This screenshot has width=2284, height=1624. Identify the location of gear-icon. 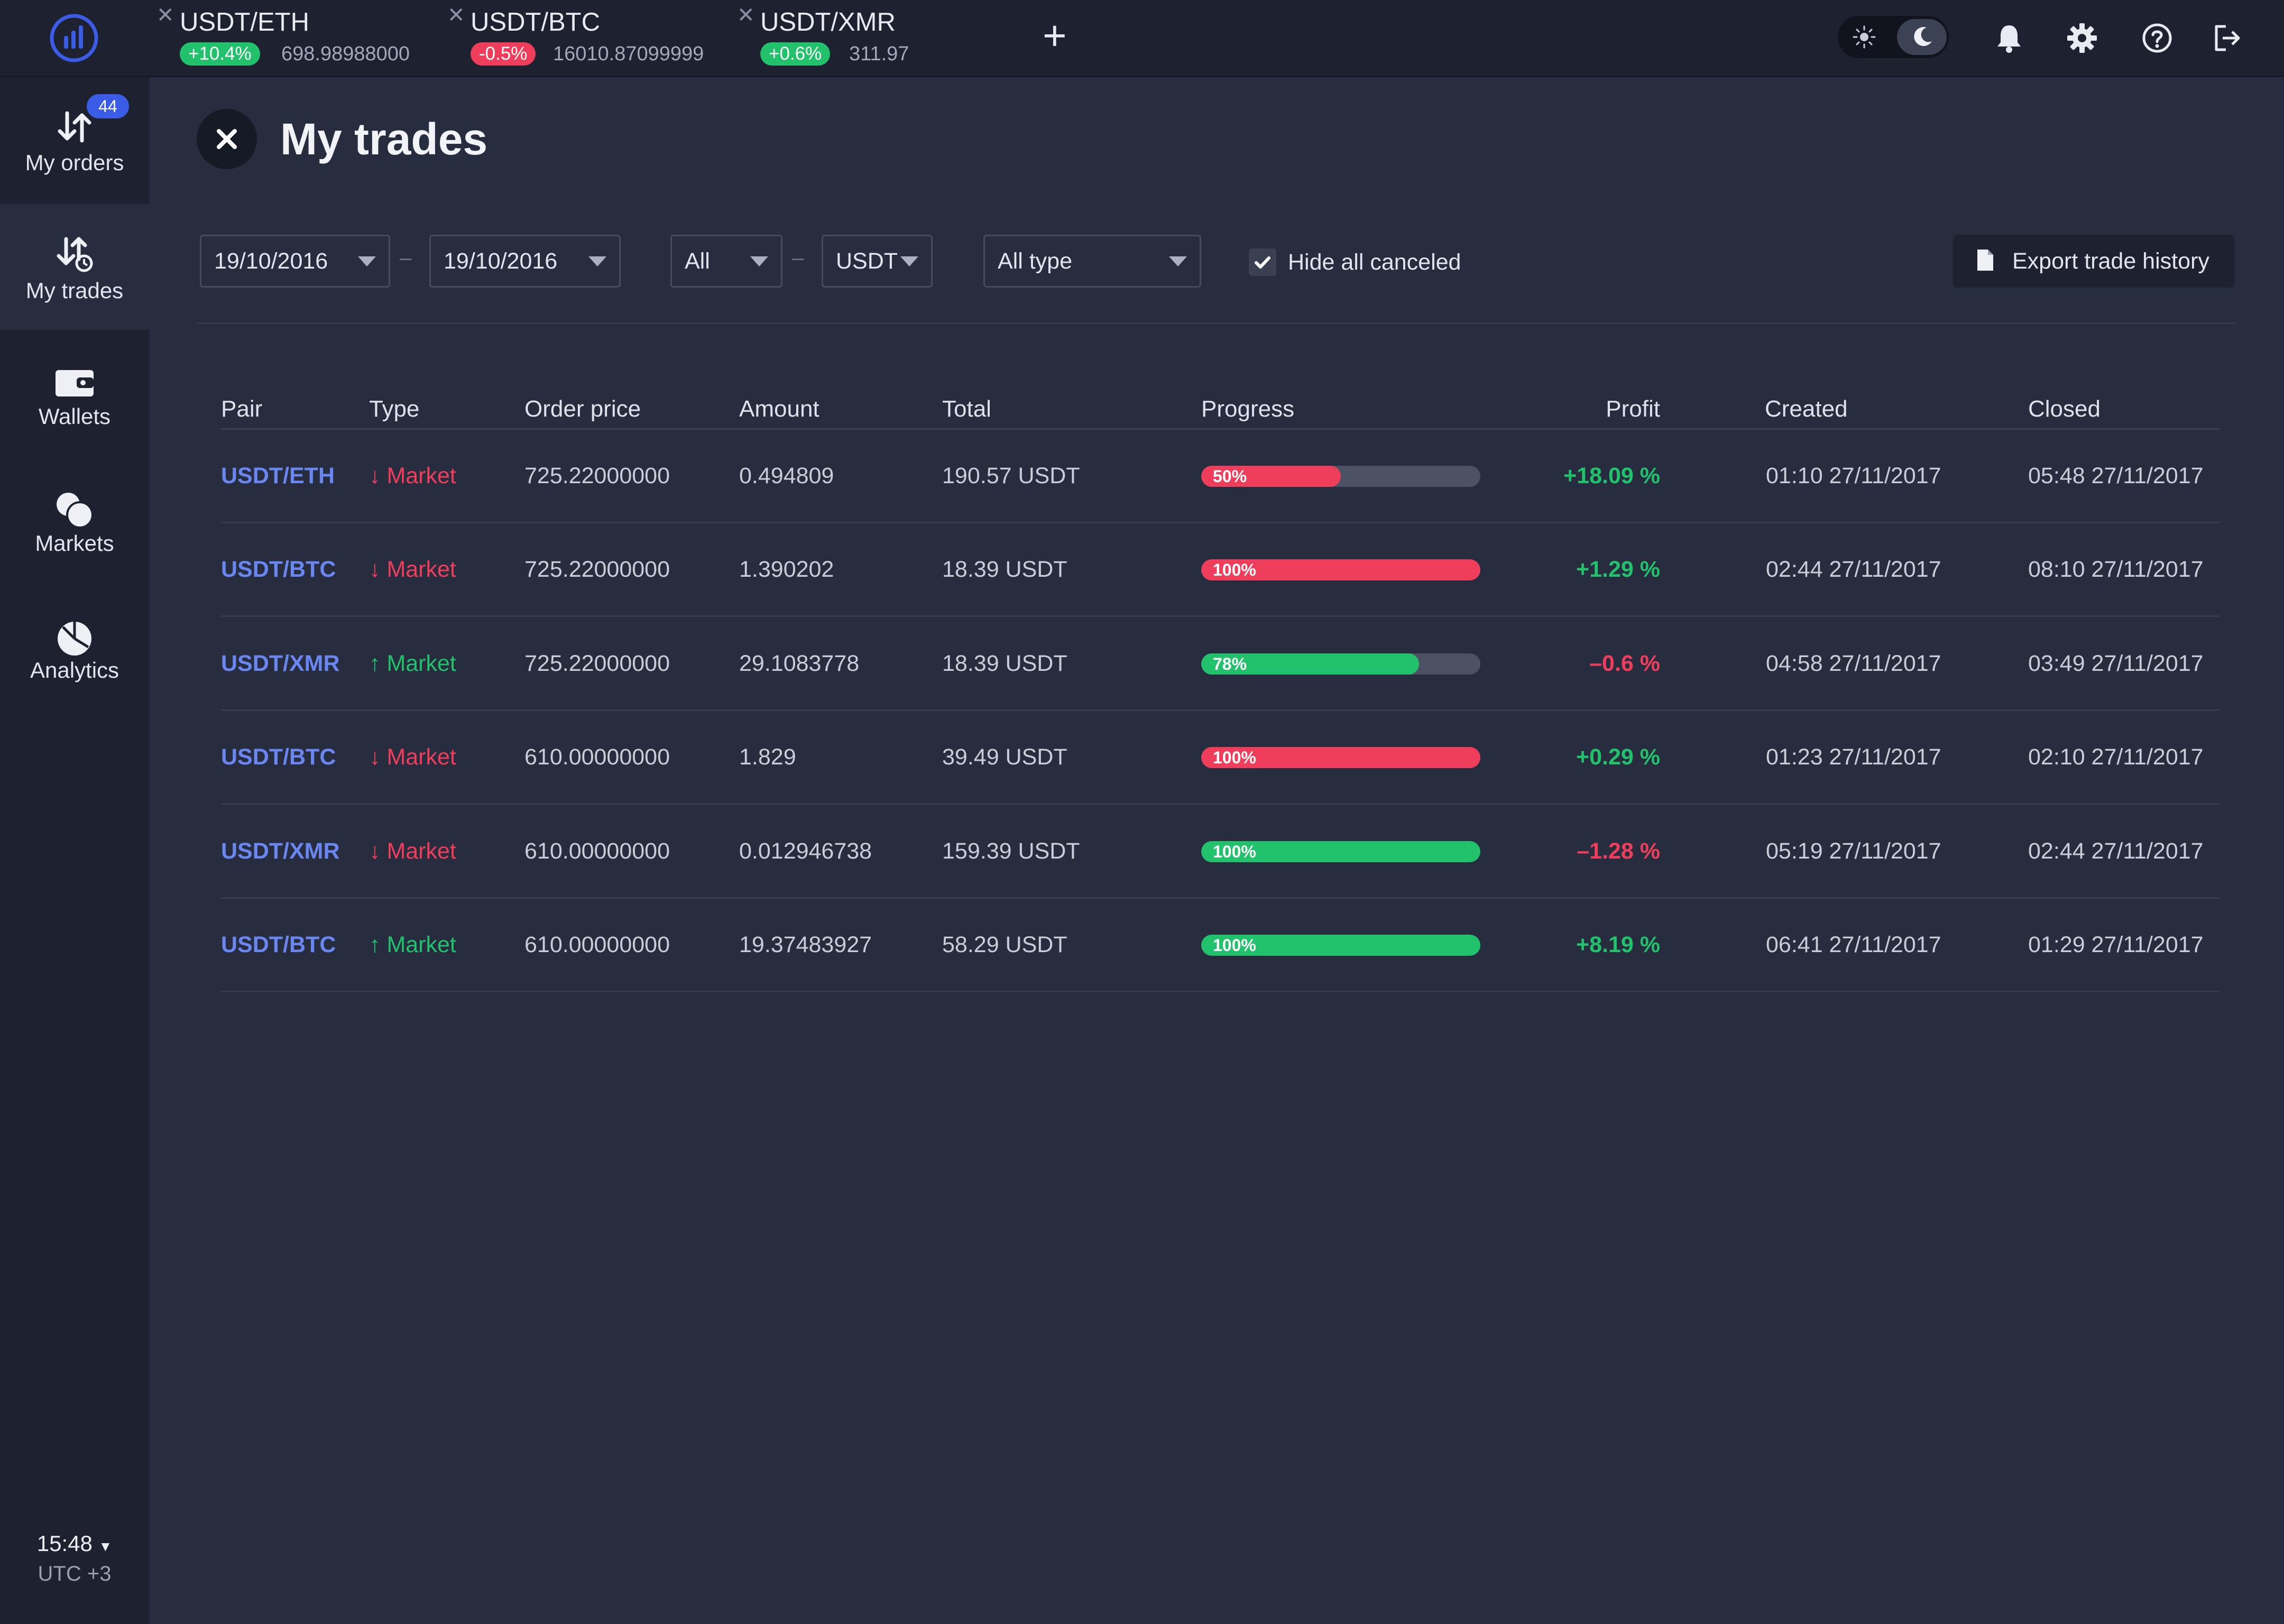
(2082, 38).